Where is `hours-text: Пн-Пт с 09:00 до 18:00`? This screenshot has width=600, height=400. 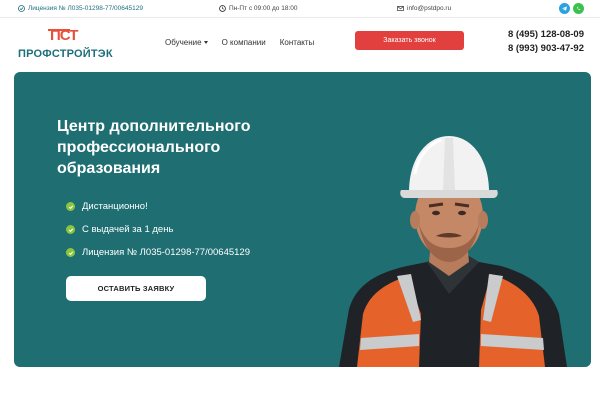 hours-text: Пн-Пт с 09:00 до 18:00 is located at coordinates (263, 8).